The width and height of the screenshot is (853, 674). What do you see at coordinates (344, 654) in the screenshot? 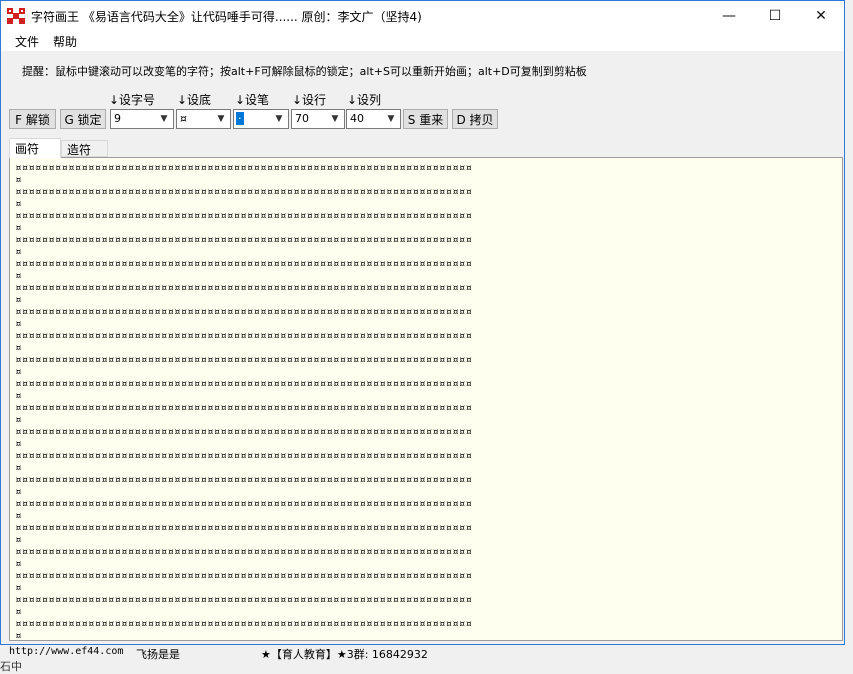
I see `status-group: ★【育人教育】★3群: 16842932` at bounding box center [344, 654].